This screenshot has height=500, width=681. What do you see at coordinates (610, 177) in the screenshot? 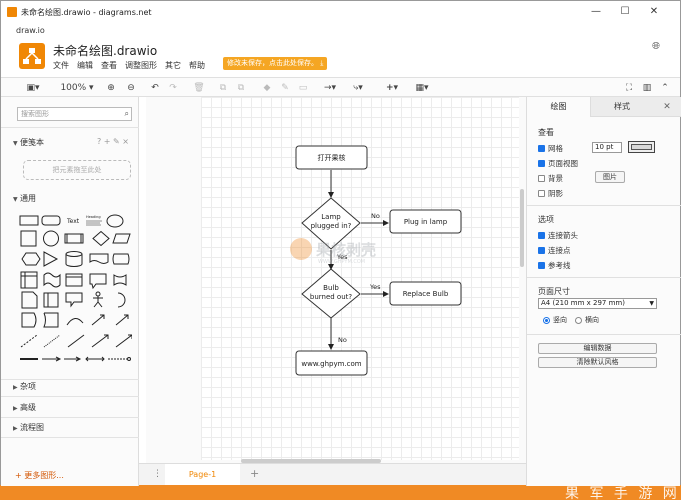
I see `background-image-button: 图片` at bounding box center [610, 177].